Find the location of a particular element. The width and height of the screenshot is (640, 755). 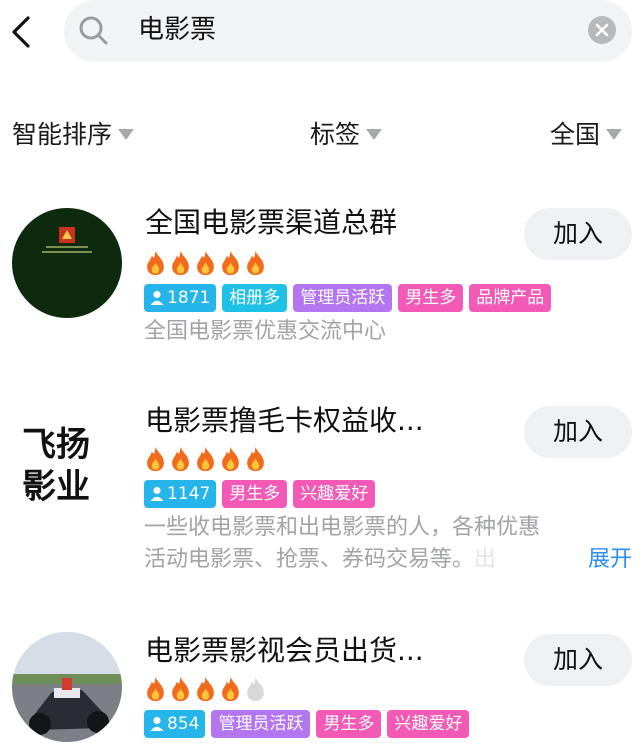

member-count: 854 is located at coordinates (183, 724).